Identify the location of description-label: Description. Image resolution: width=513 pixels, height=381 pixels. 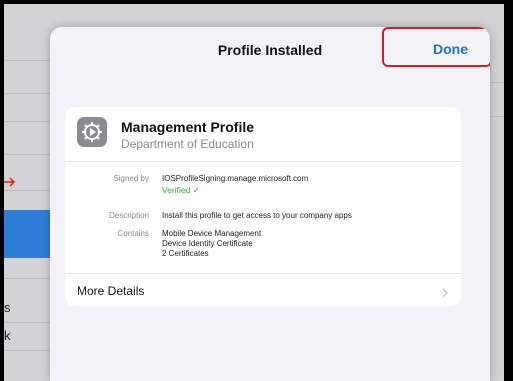
(128, 215).